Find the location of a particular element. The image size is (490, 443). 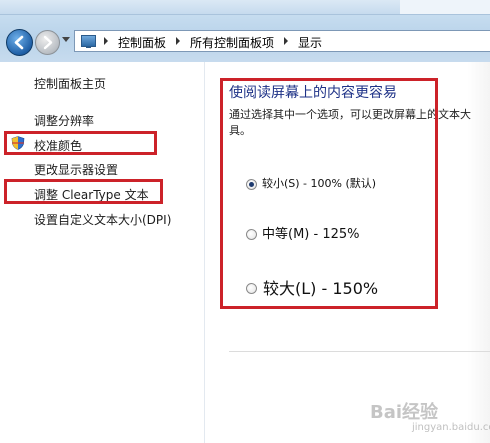

recent-pages-dropdown is located at coordinates (66, 39).